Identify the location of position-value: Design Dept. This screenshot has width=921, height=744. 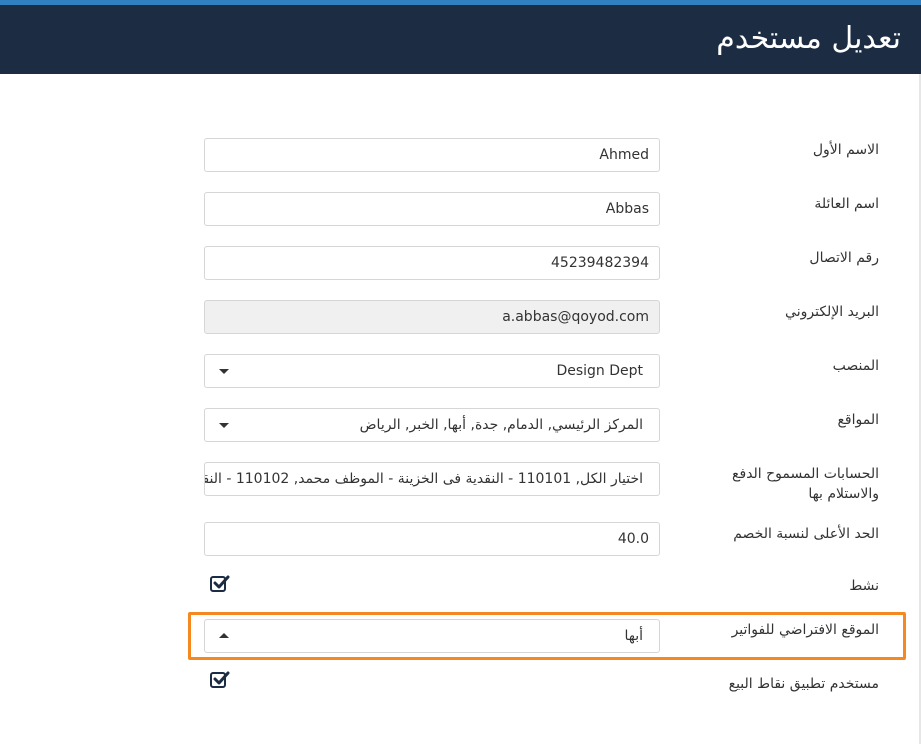
(599, 371).